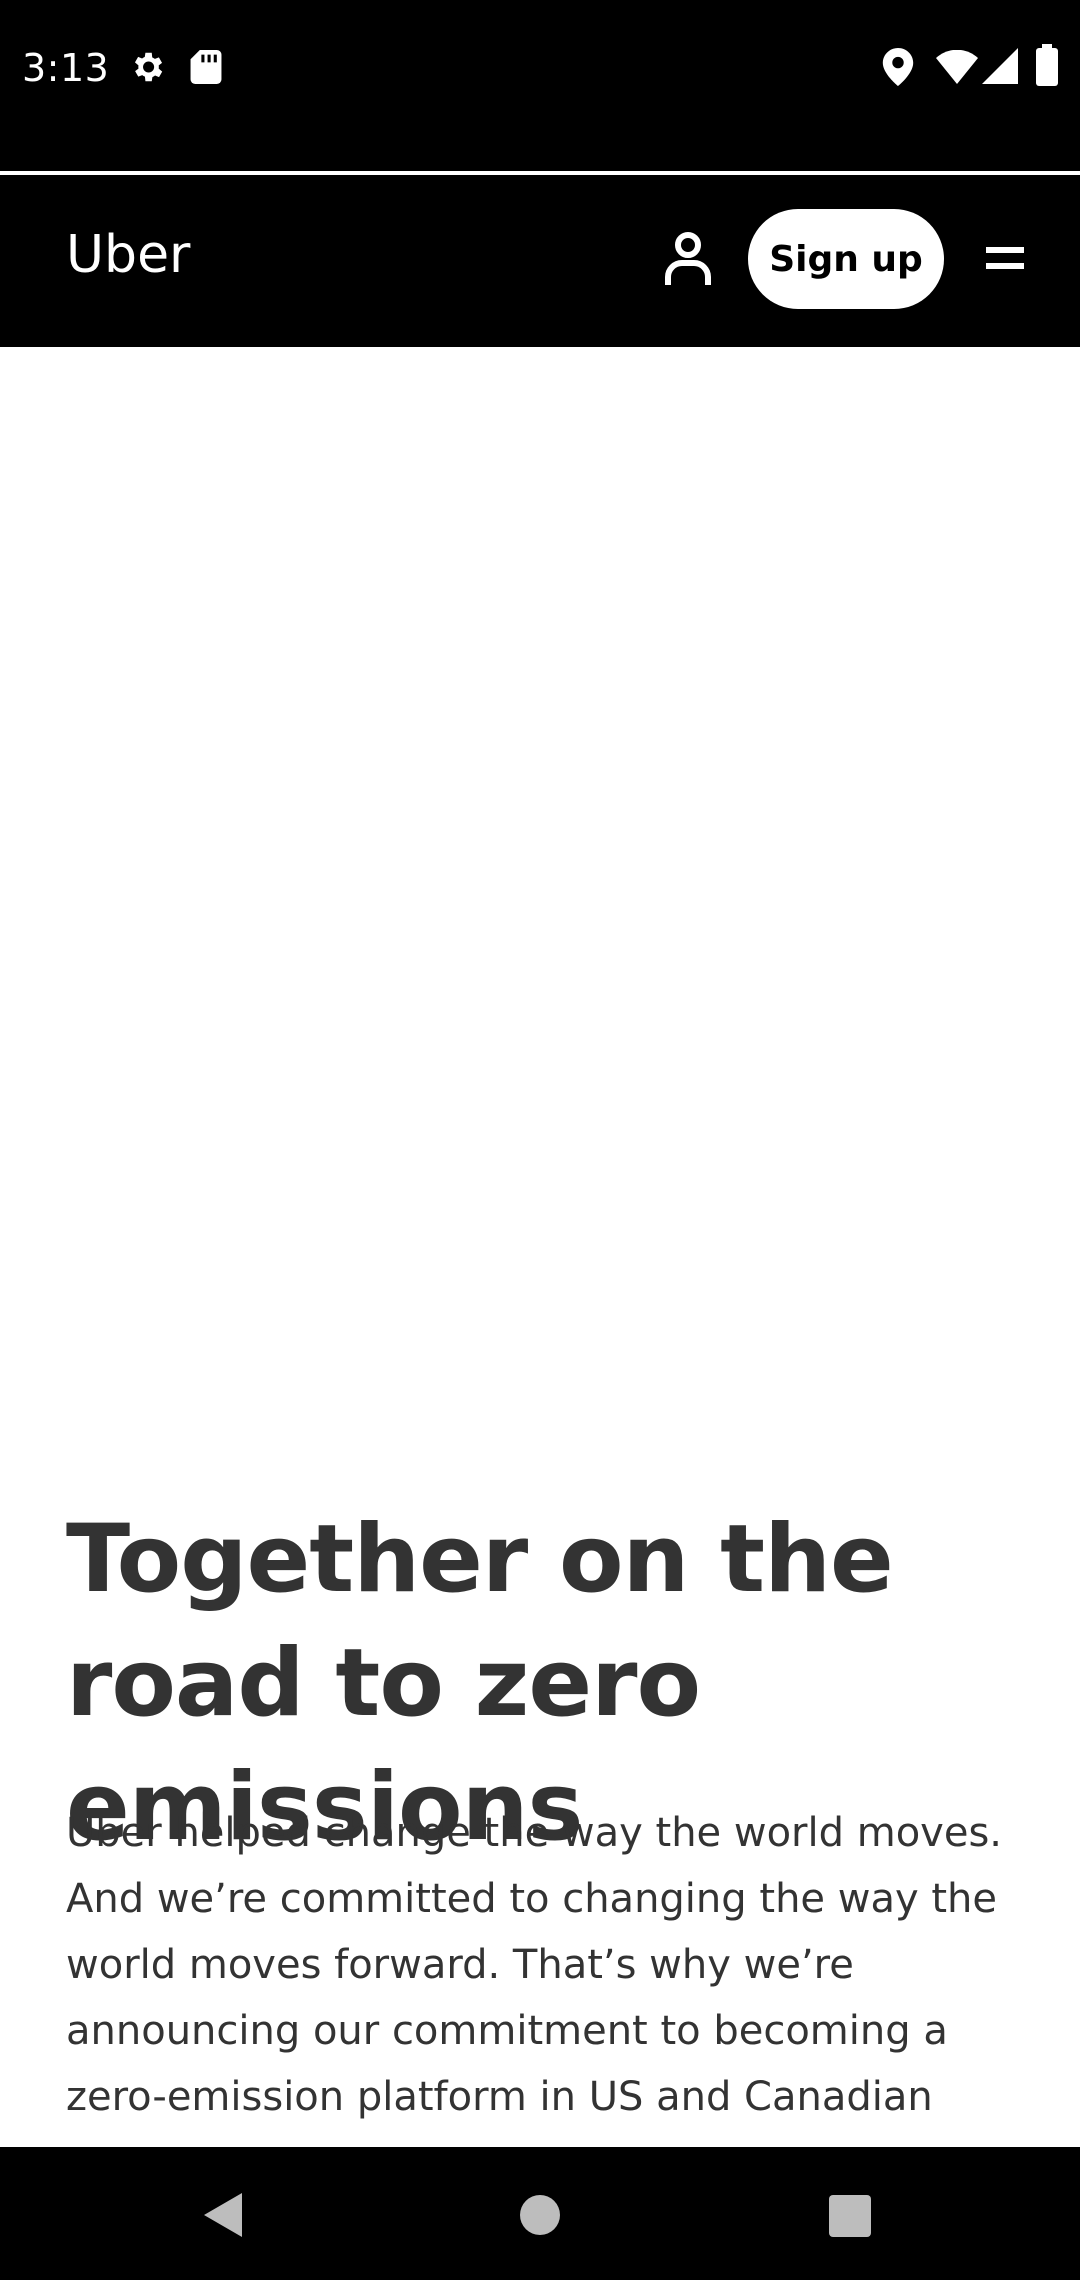 The width and height of the screenshot is (1080, 2280). Describe the element at coordinates (66, 68) in the screenshot. I see `status-time: 3:13` at that location.